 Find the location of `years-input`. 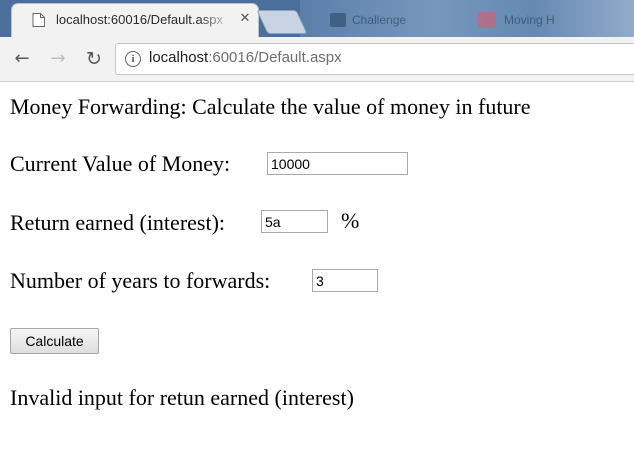

years-input is located at coordinates (345, 280).